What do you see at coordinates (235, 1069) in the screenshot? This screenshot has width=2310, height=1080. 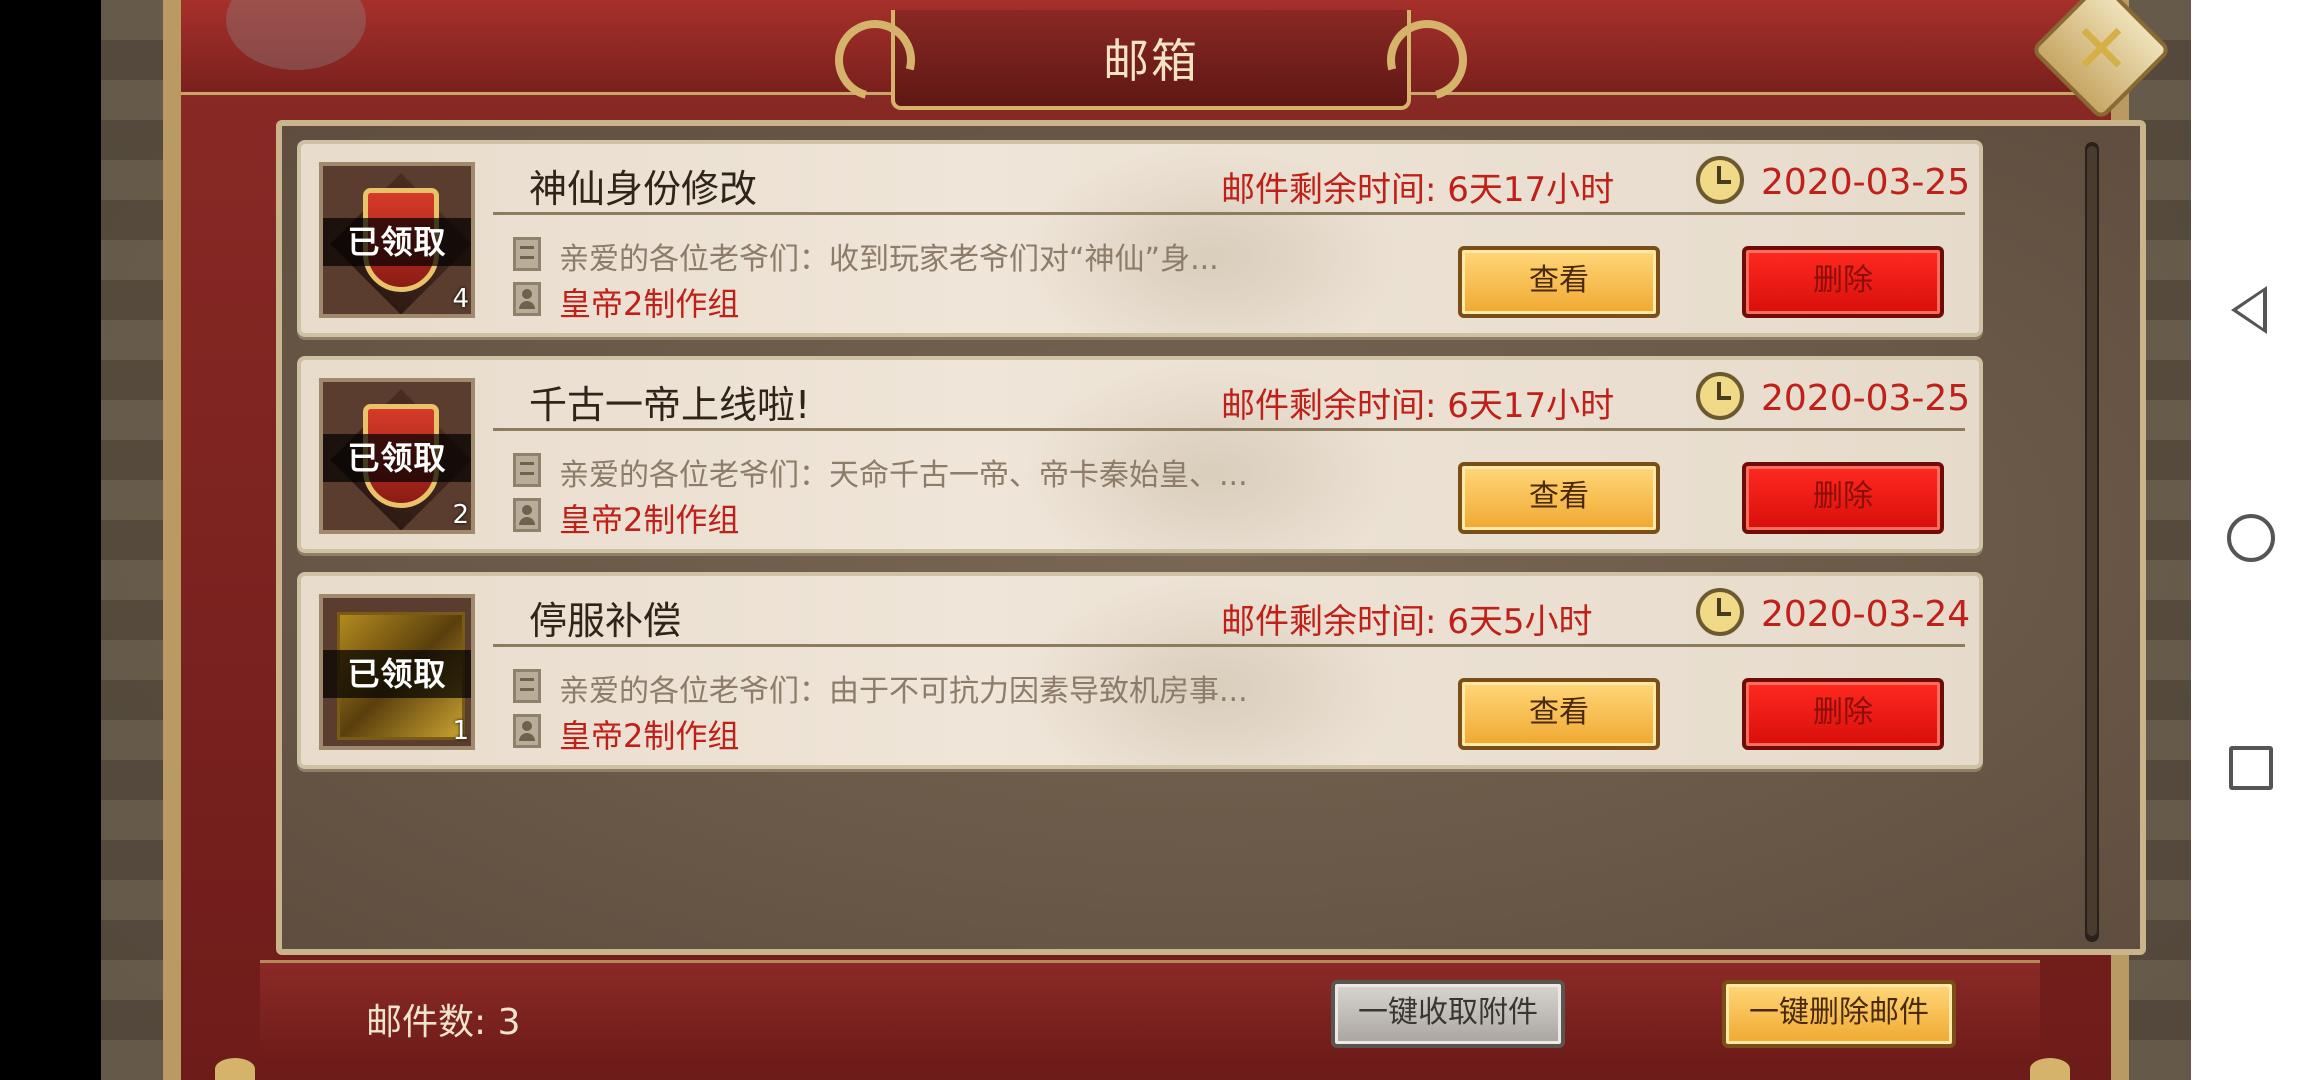 I see `corner-ornament-left` at bounding box center [235, 1069].